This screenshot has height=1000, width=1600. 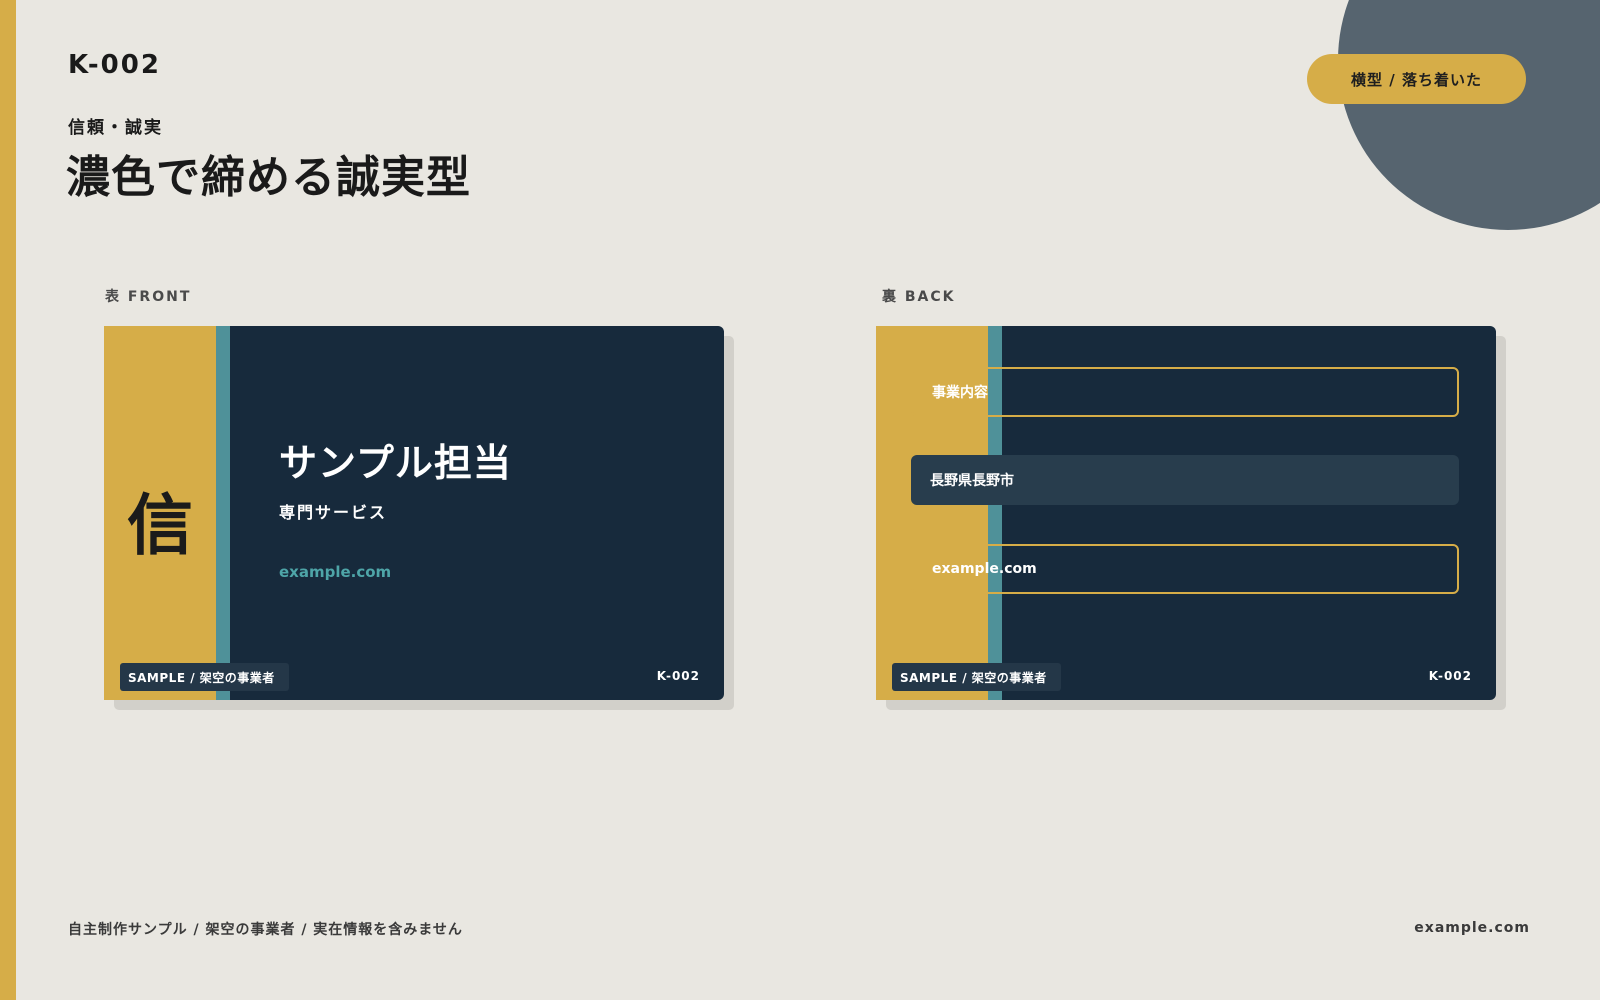 I want to click on back-label: 裏 BACK, so click(x=919, y=297).